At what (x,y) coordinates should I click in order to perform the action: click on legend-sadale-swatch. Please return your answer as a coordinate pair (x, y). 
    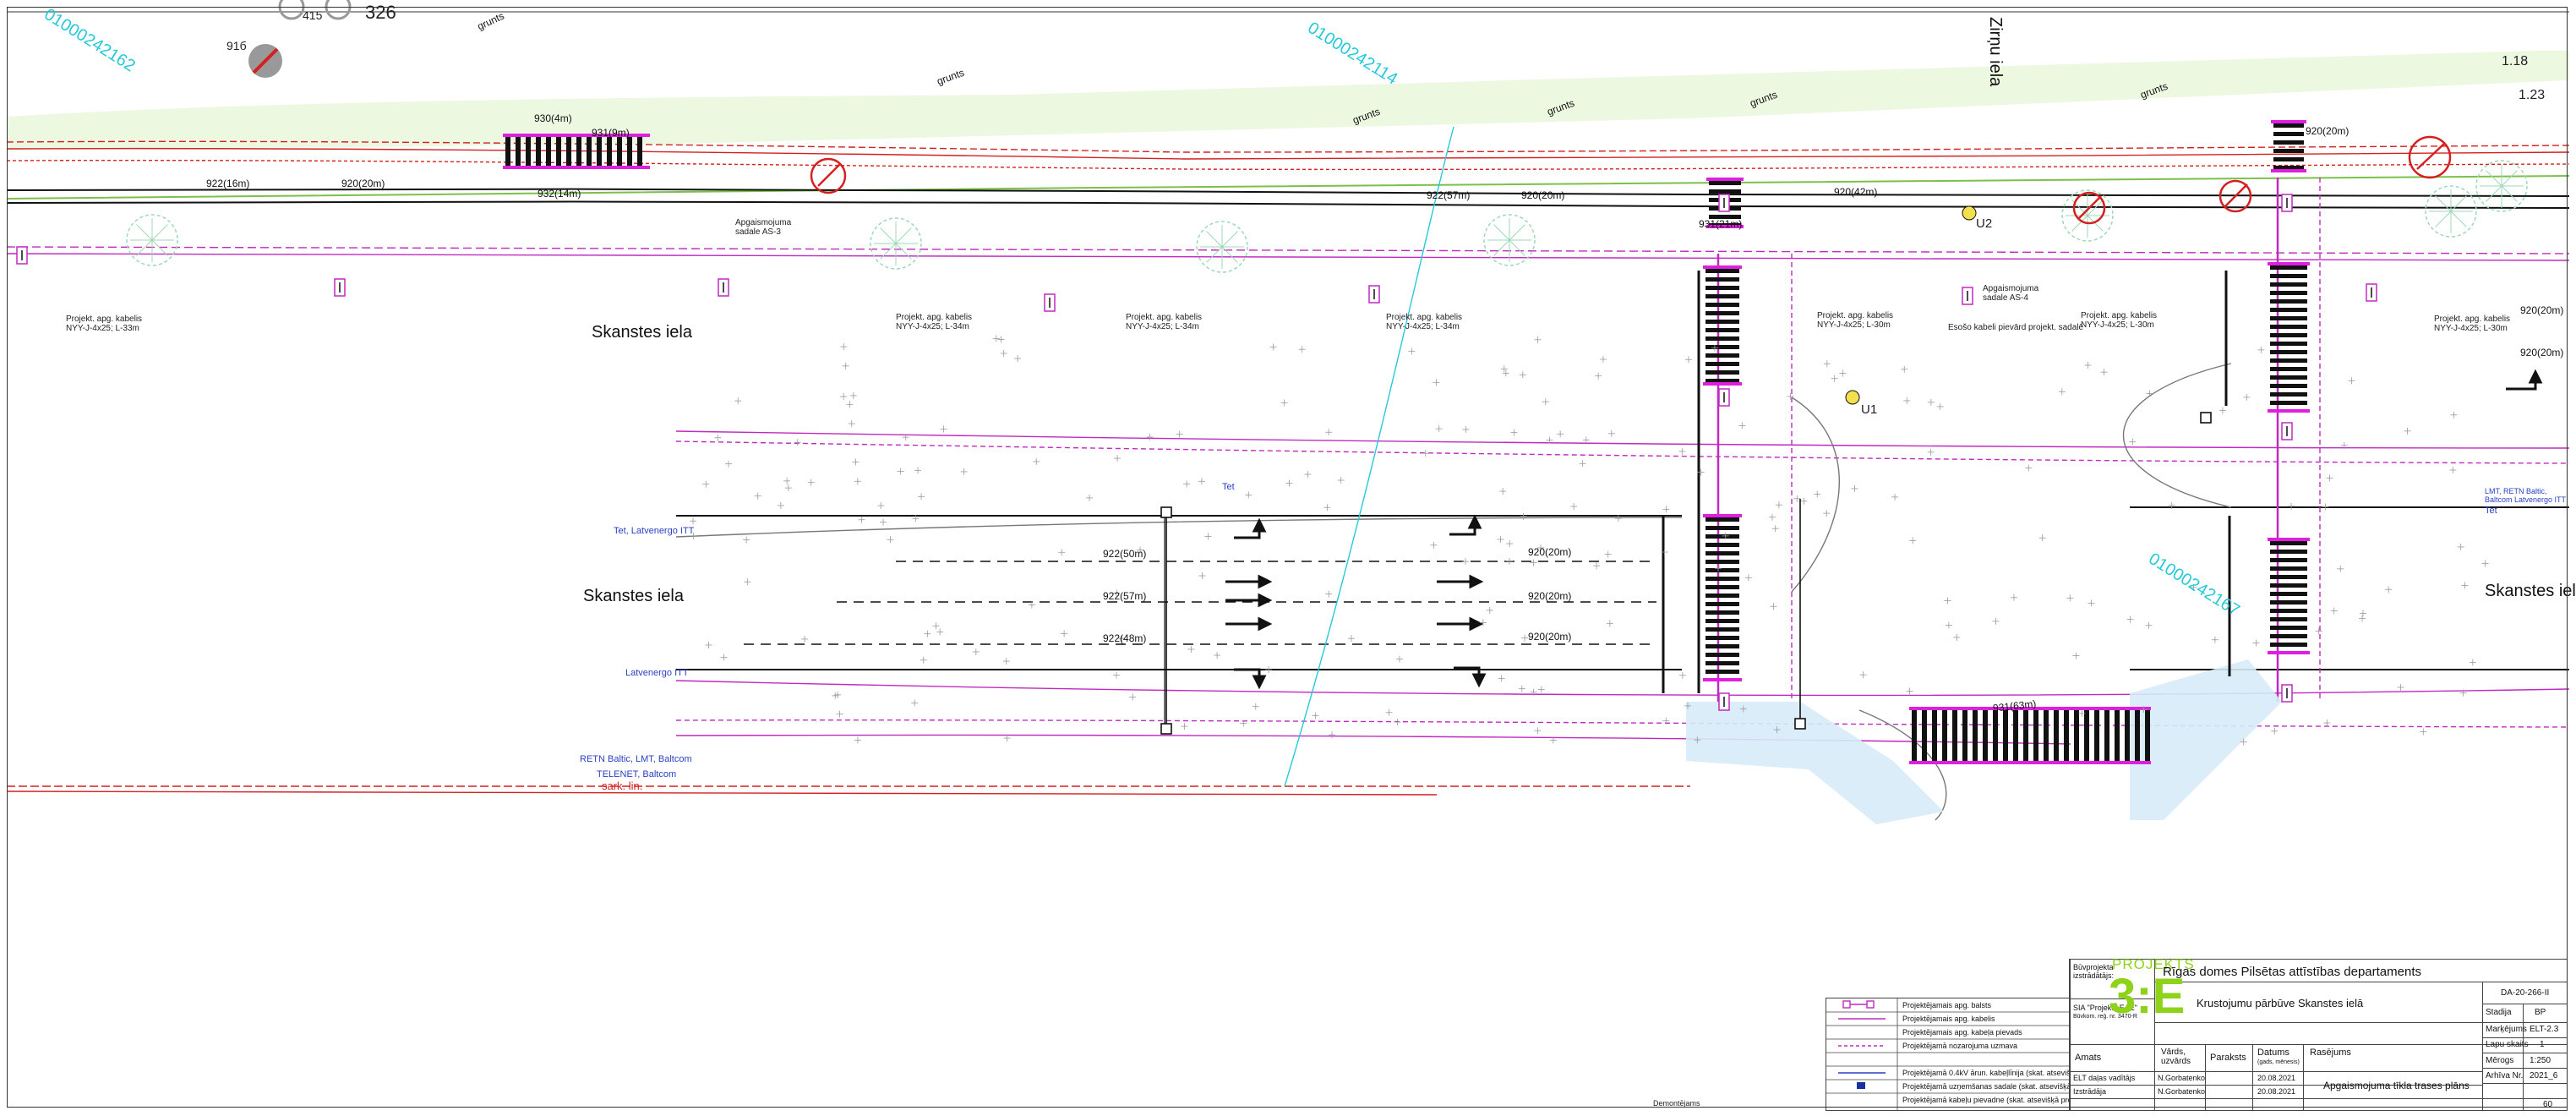
    Looking at the image, I should click on (1861, 1085).